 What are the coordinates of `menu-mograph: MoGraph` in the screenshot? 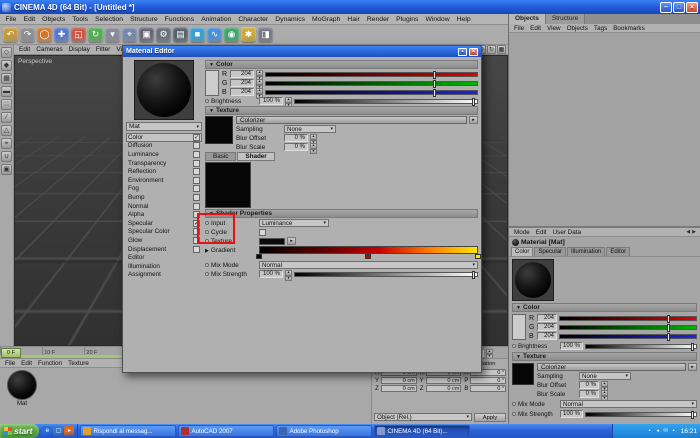 It's located at (326, 19).